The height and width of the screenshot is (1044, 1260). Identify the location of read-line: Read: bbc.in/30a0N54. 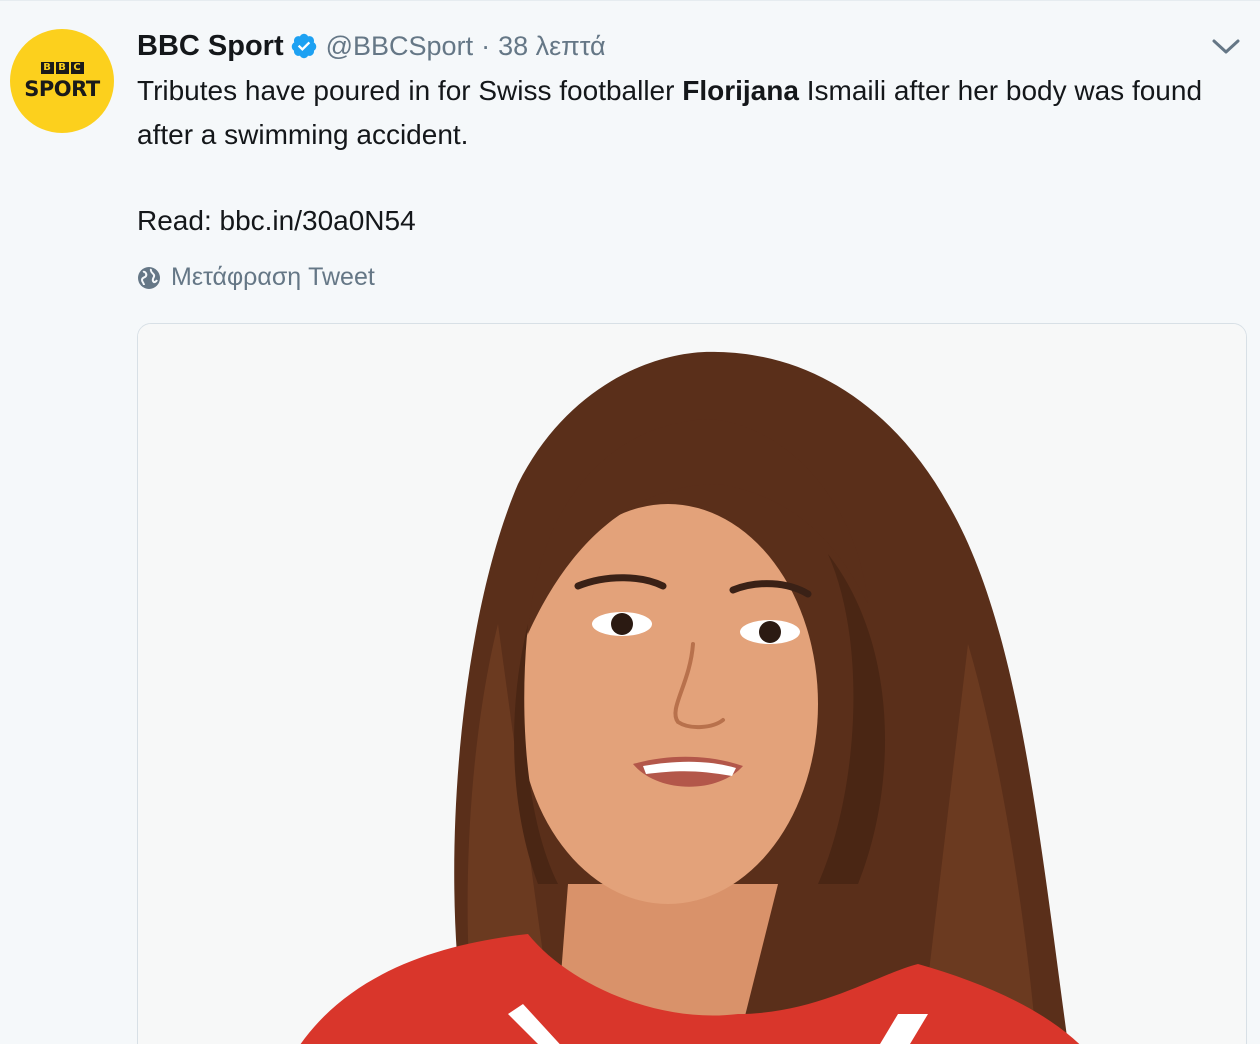
(276, 221).